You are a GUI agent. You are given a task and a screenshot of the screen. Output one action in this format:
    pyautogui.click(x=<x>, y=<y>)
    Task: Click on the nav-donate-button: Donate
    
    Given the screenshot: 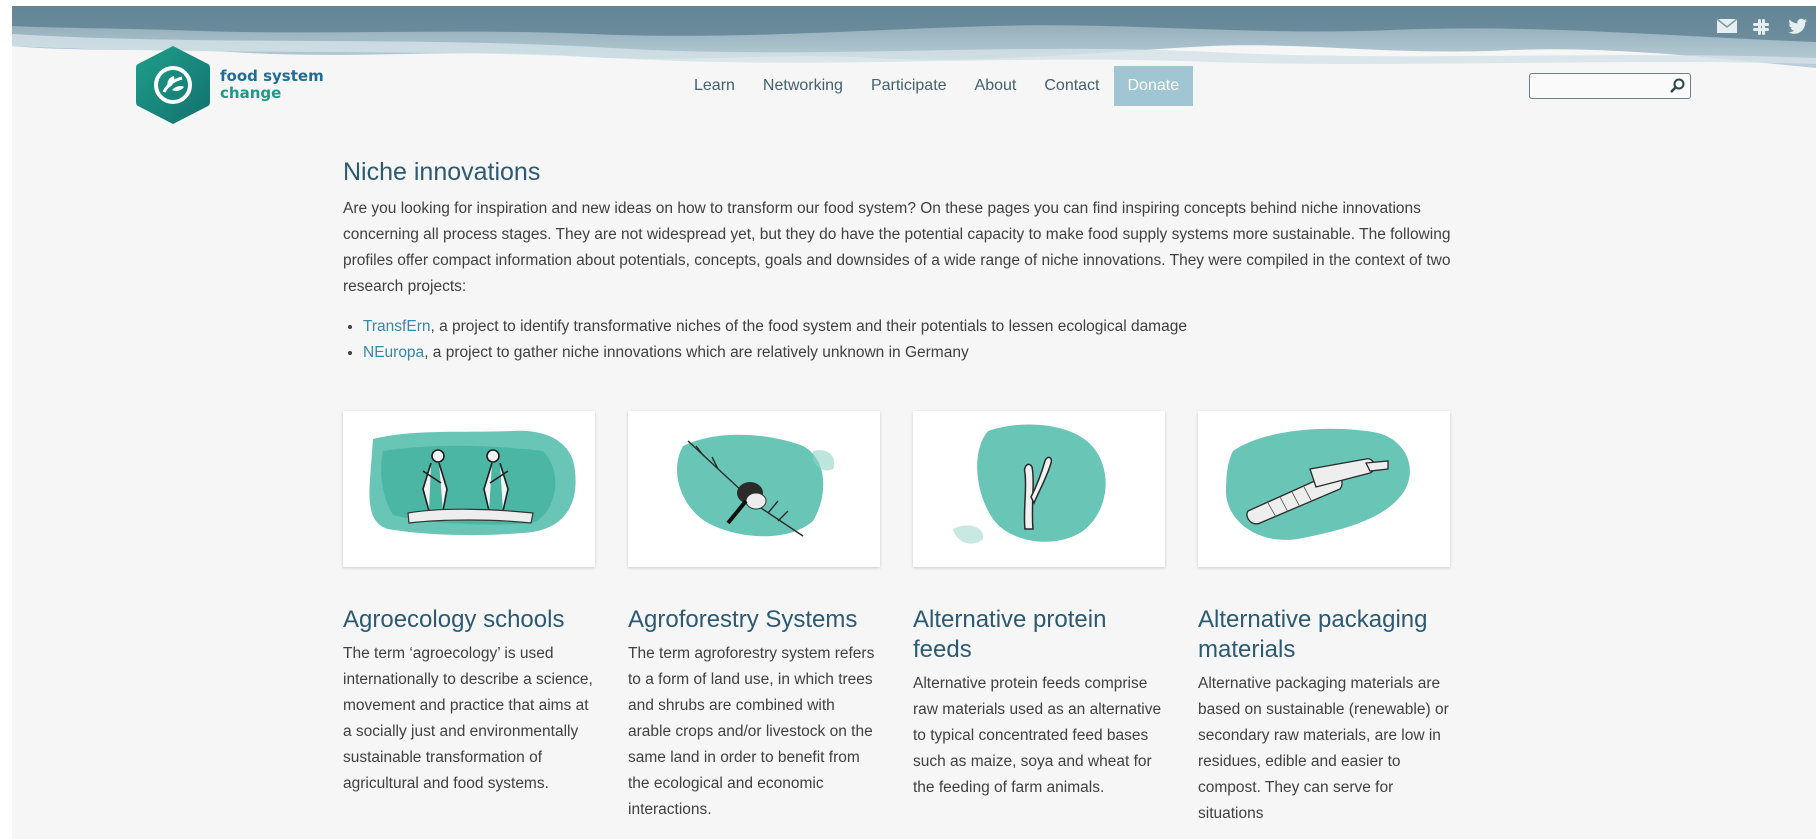 What is the action you would take?
    pyautogui.click(x=1153, y=86)
    